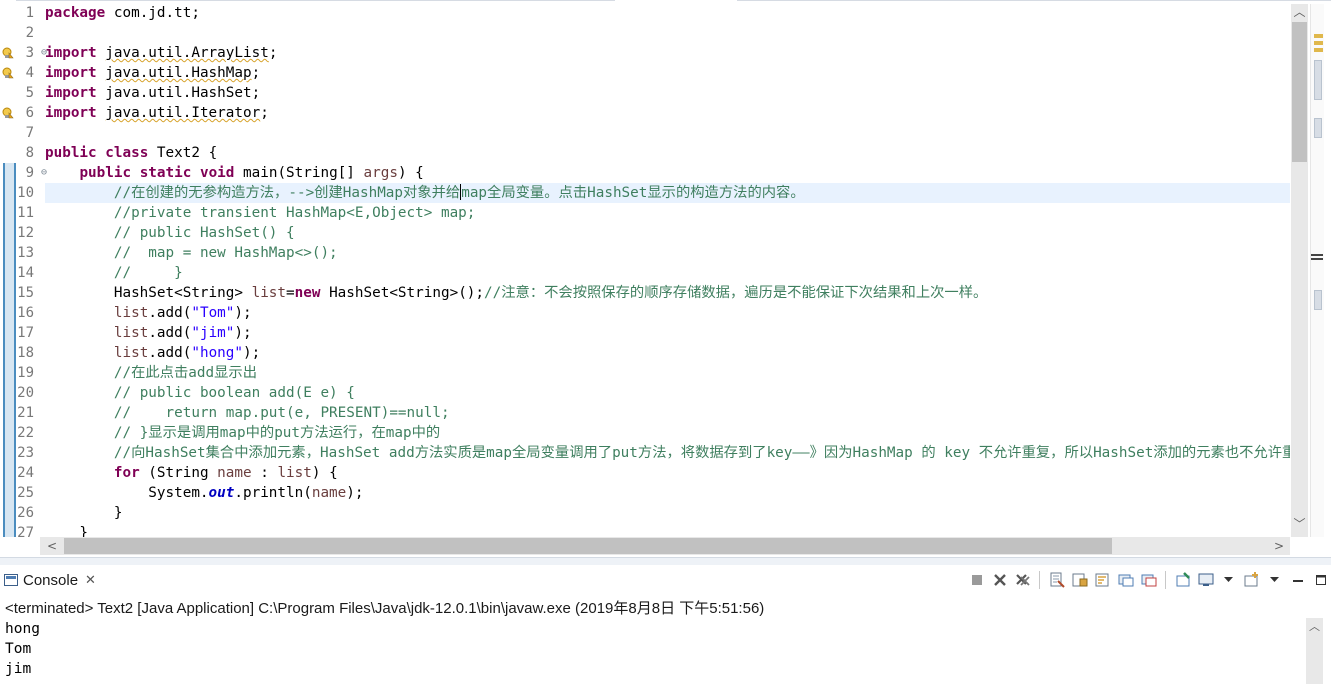  I want to click on line-number: 19, so click(20, 373).